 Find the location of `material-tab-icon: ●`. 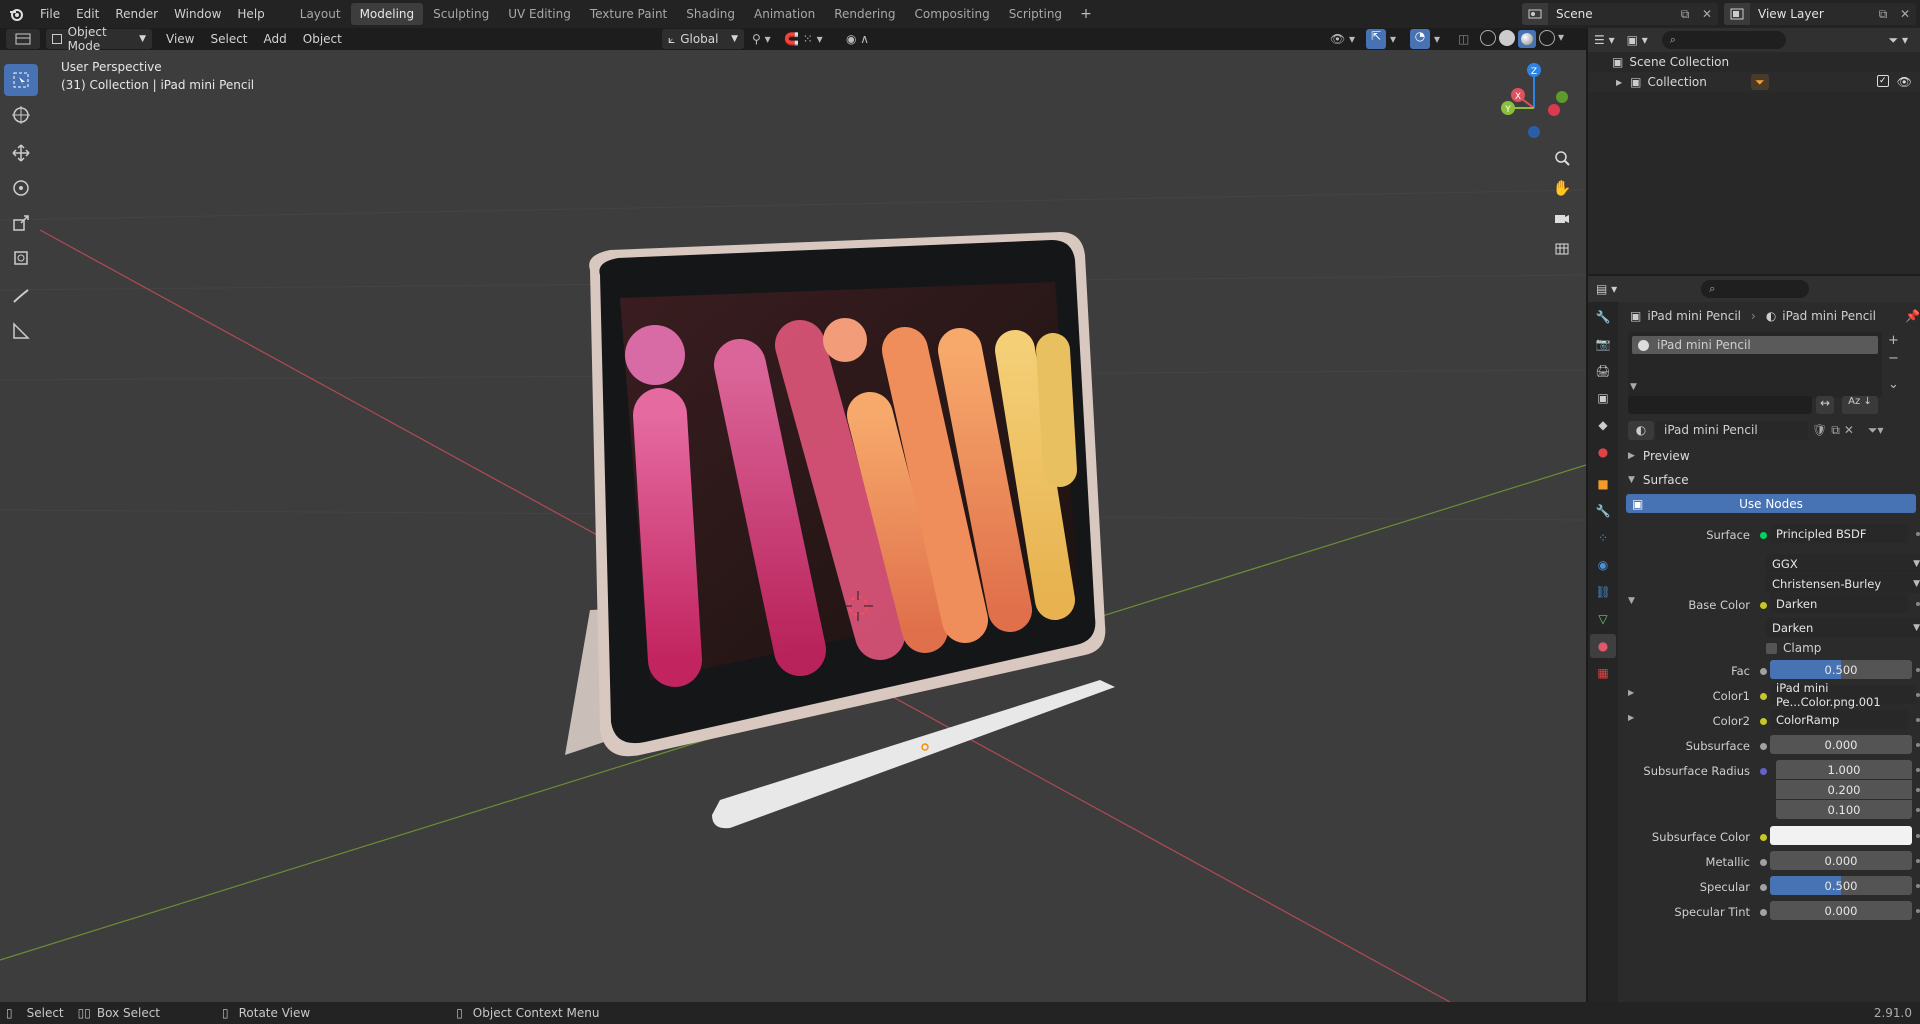

material-tab-icon: ● is located at coordinates (1603, 646).